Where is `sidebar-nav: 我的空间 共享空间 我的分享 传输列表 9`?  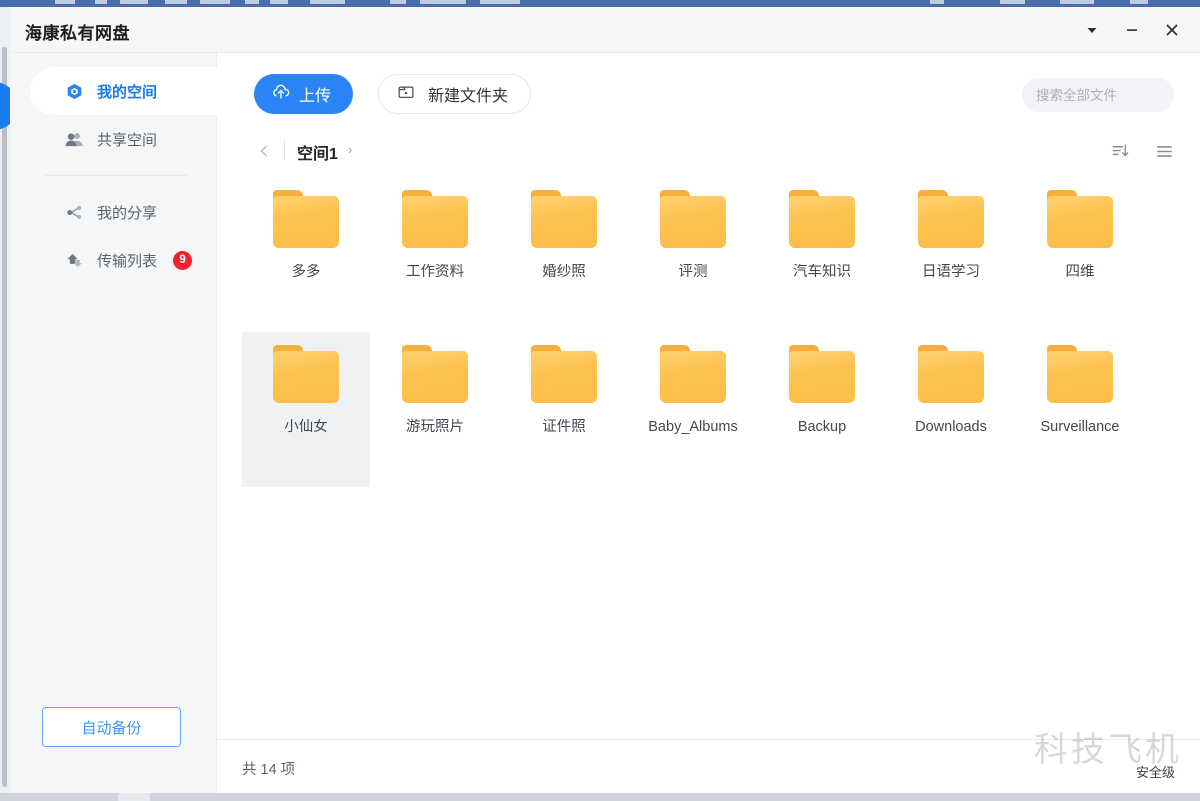 sidebar-nav: 我的空间 共享空间 我的分享 传输列表 9 is located at coordinates (118, 175).